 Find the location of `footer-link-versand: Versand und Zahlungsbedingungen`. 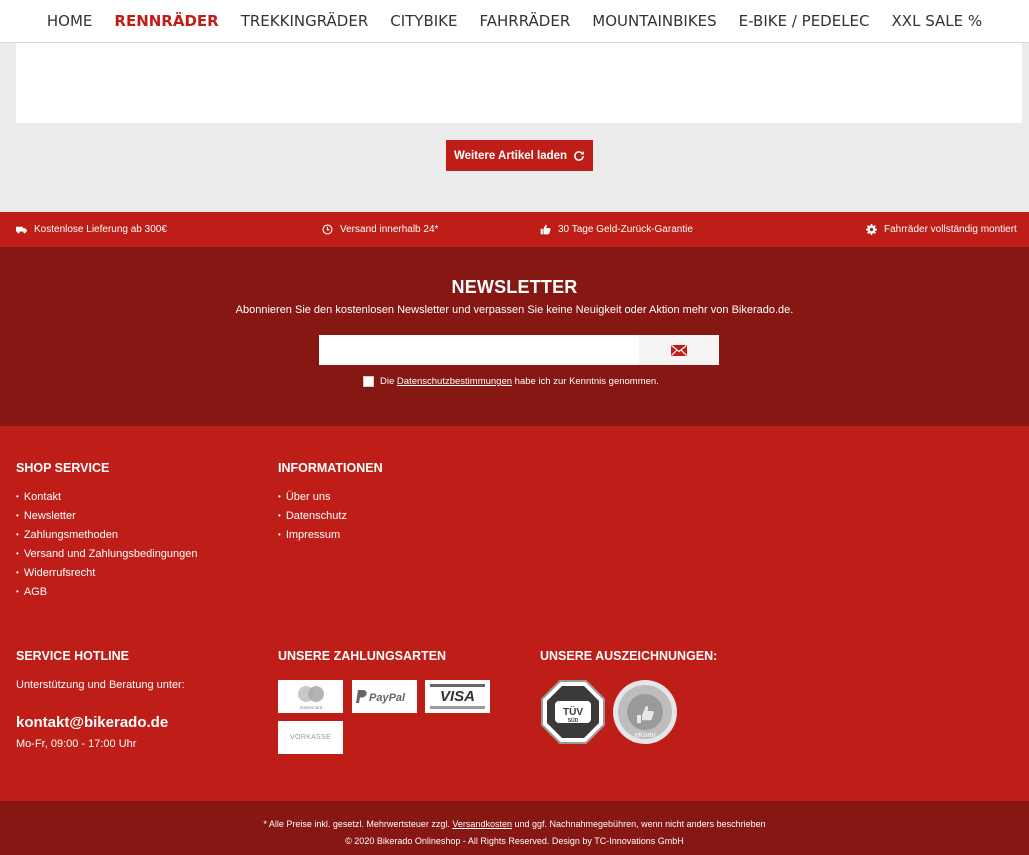

footer-link-versand: Versand und Zahlungsbedingungen is located at coordinates (107, 553).